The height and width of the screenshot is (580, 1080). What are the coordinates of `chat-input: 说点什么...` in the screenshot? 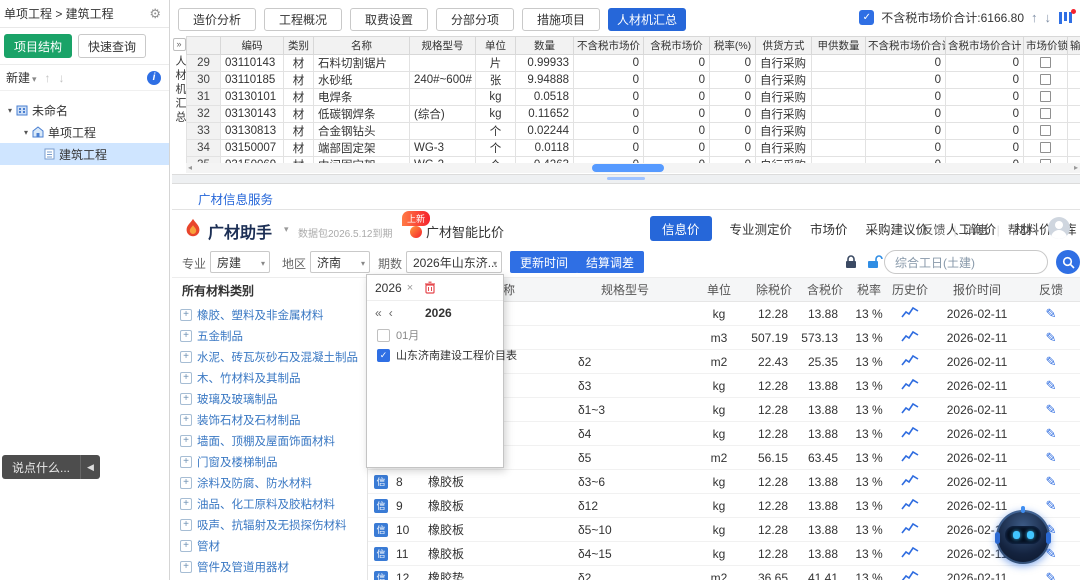 It's located at (41, 467).